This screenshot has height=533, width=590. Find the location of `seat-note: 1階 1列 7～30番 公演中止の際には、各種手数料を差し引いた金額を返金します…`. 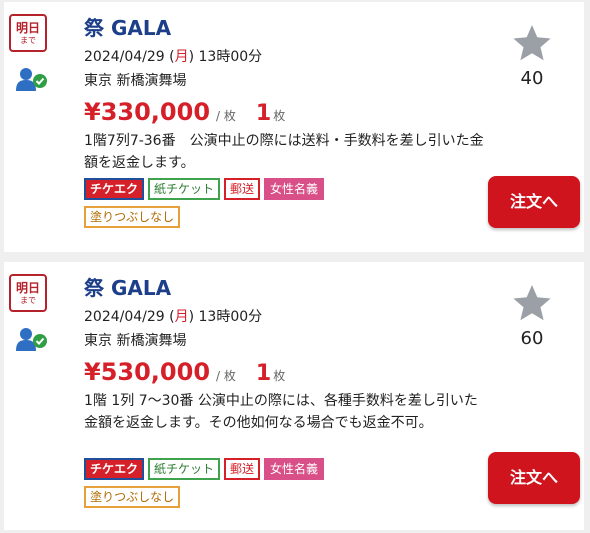

seat-note: 1階 1列 7～30番 公演中止の際には、各種手数料を差し引いた金額を返金します… is located at coordinates (281, 412).